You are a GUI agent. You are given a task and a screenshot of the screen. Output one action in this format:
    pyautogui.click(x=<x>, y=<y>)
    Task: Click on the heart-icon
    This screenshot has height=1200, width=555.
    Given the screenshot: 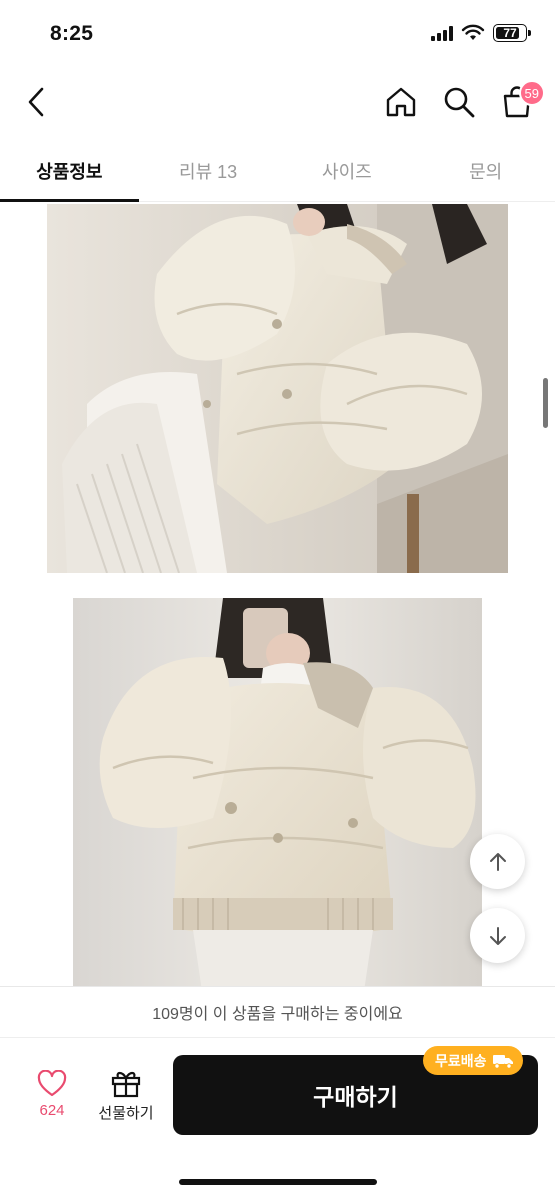 What is the action you would take?
    pyautogui.click(x=52, y=1083)
    